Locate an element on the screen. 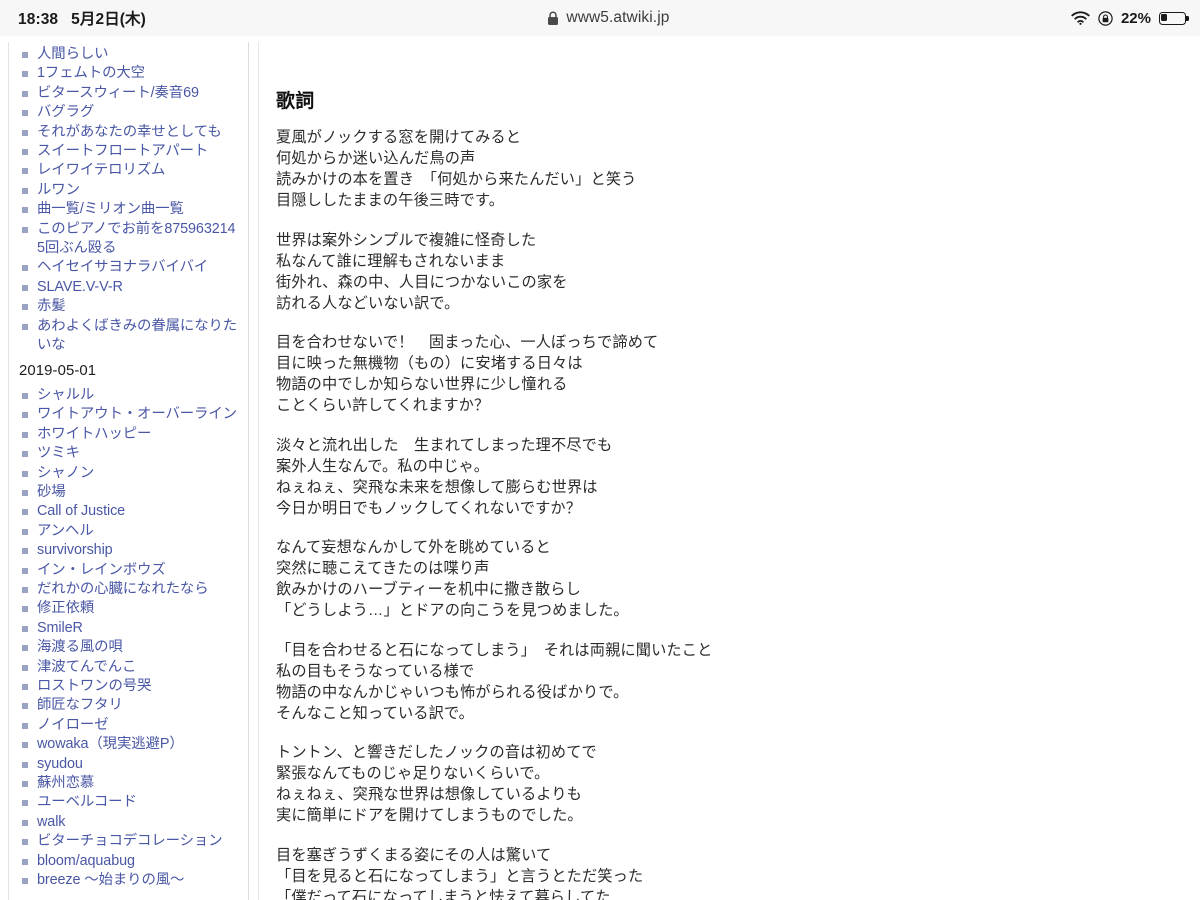 This screenshot has height=900, width=1200. sidebar-item-label: bloom/aquabug is located at coordinates (86, 861).